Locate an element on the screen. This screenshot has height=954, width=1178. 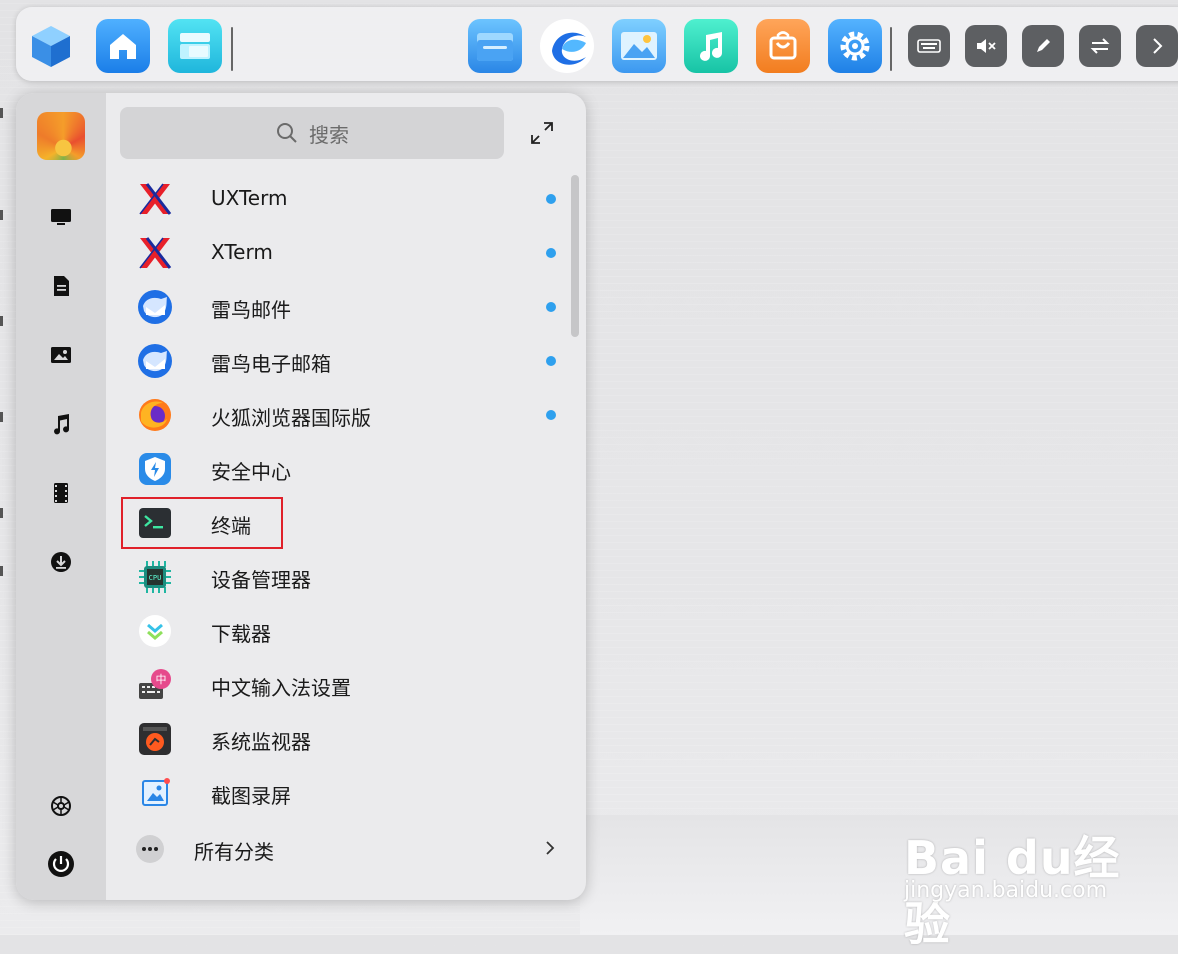
app-store-icon is located at coordinates (783, 46).